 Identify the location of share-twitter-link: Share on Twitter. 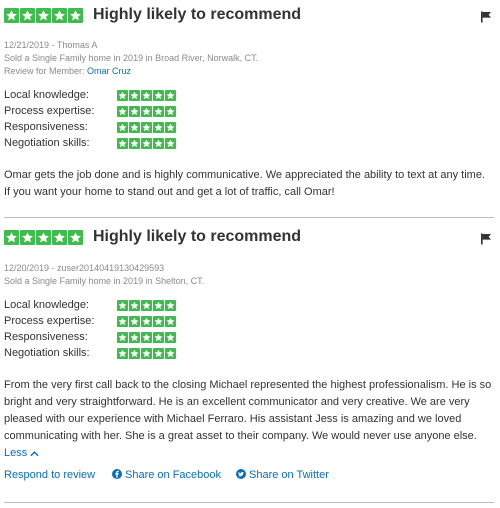
(282, 475).